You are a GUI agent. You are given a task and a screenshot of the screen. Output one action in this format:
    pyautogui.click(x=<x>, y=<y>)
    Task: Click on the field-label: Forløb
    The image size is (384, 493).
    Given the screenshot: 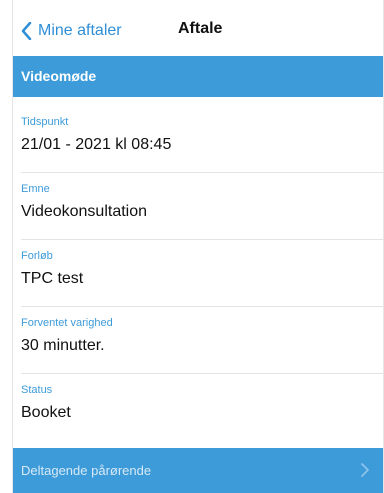 What is the action you would take?
    pyautogui.click(x=37, y=256)
    